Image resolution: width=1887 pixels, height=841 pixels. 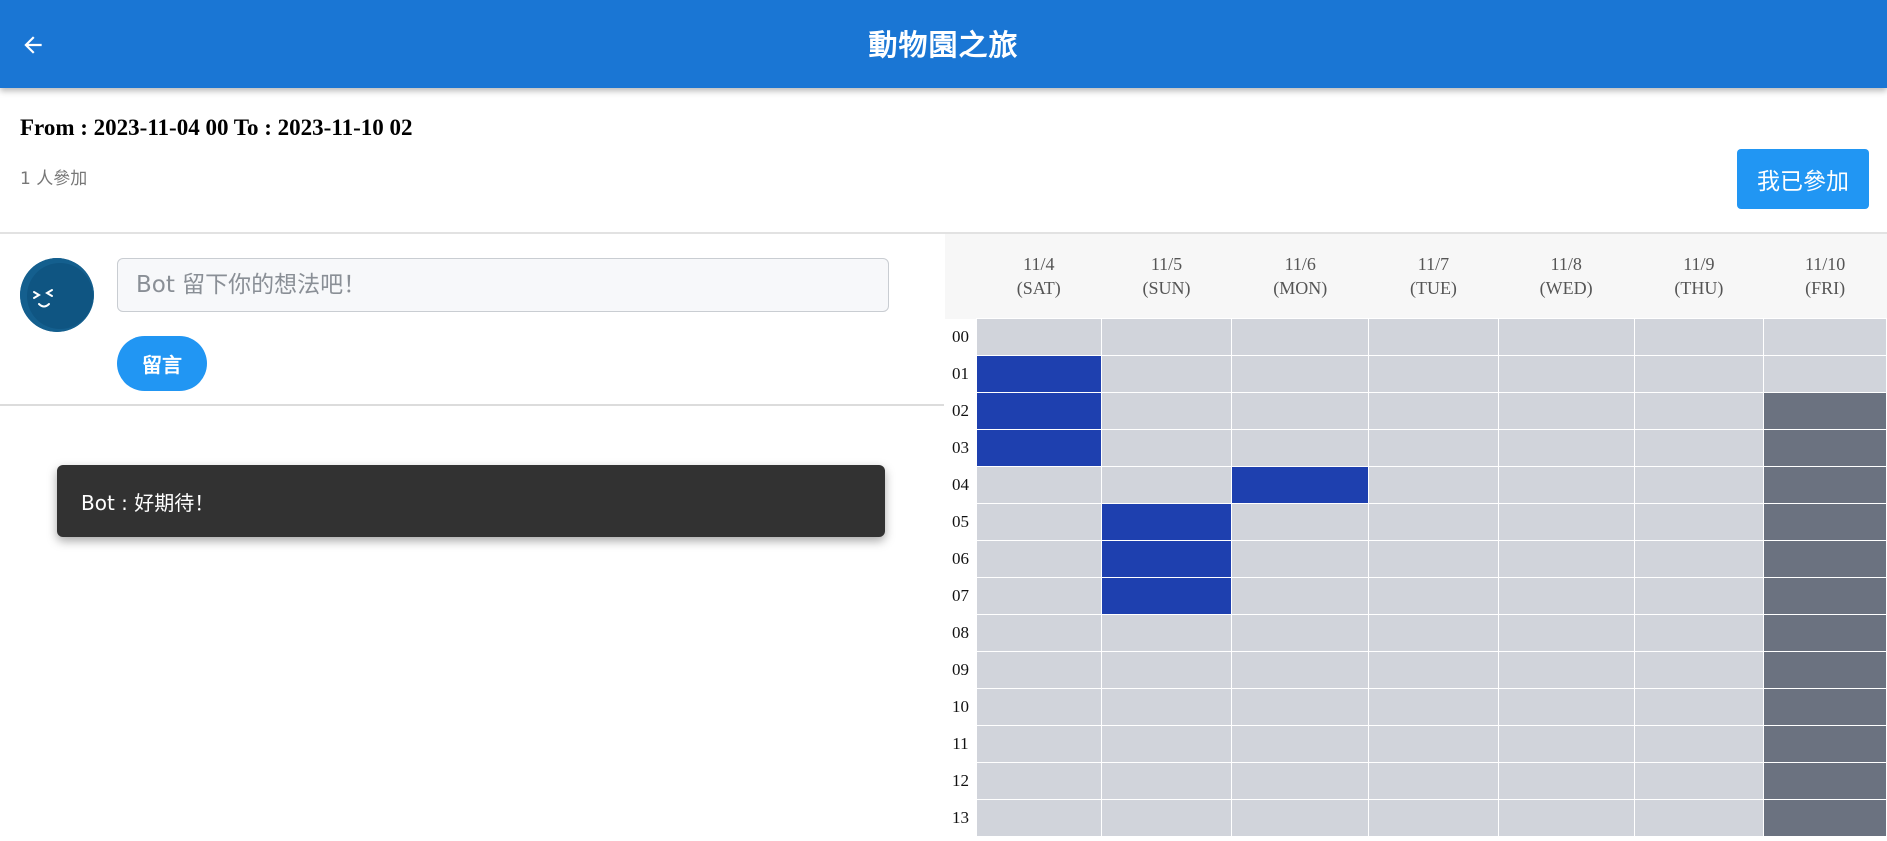 What do you see at coordinates (961, 707) in the screenshot?
I see `hour-label: 10` at bounding box center [961, 707].